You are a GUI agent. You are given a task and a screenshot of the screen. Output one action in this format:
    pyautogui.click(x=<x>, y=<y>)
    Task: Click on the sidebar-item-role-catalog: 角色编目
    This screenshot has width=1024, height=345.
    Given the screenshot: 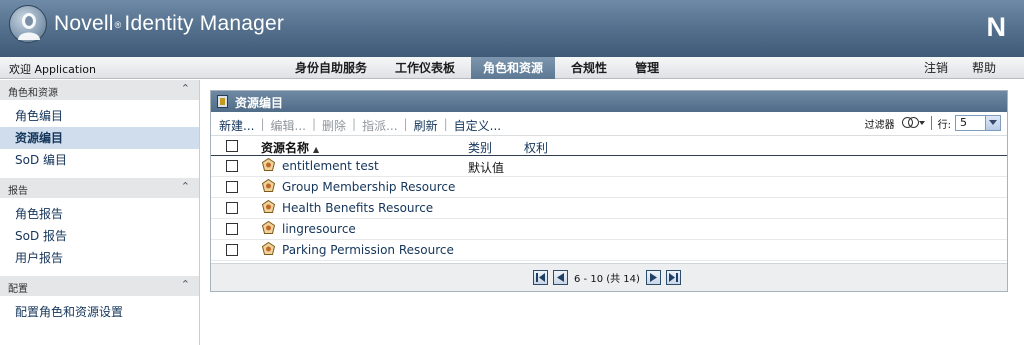 What is the action you would take?
    pyautogui.click(x=99, y=116)
    